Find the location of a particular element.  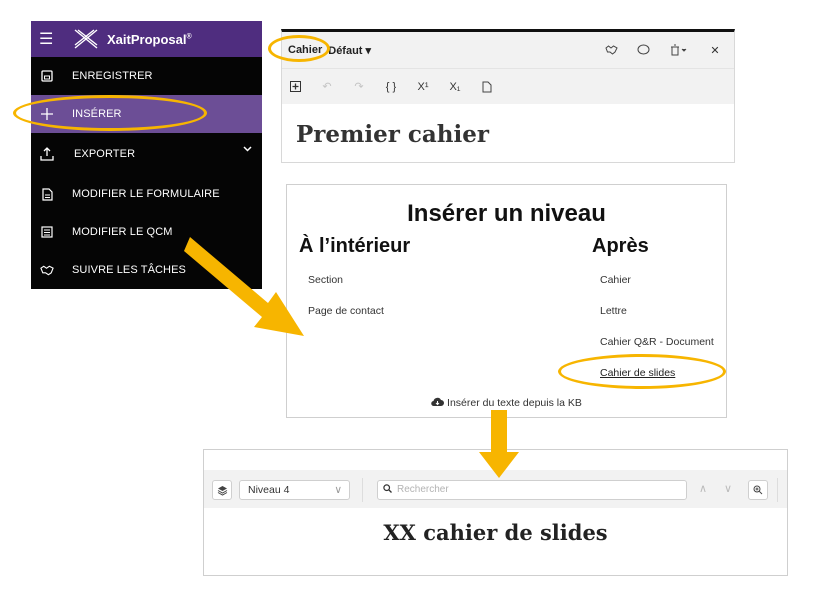

zoom-in-icon is located at coordinates (758, 490).